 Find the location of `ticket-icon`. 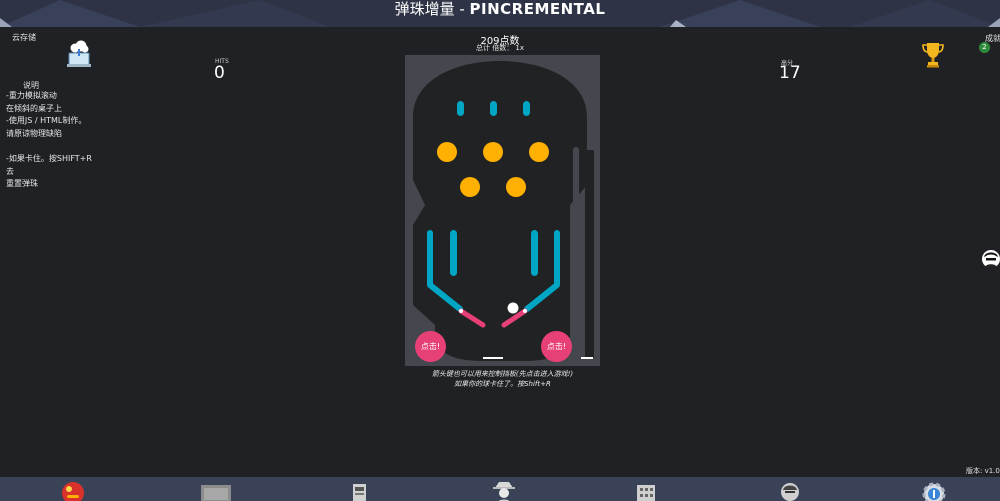

ticket-icon is located at coordinates (216, 490).